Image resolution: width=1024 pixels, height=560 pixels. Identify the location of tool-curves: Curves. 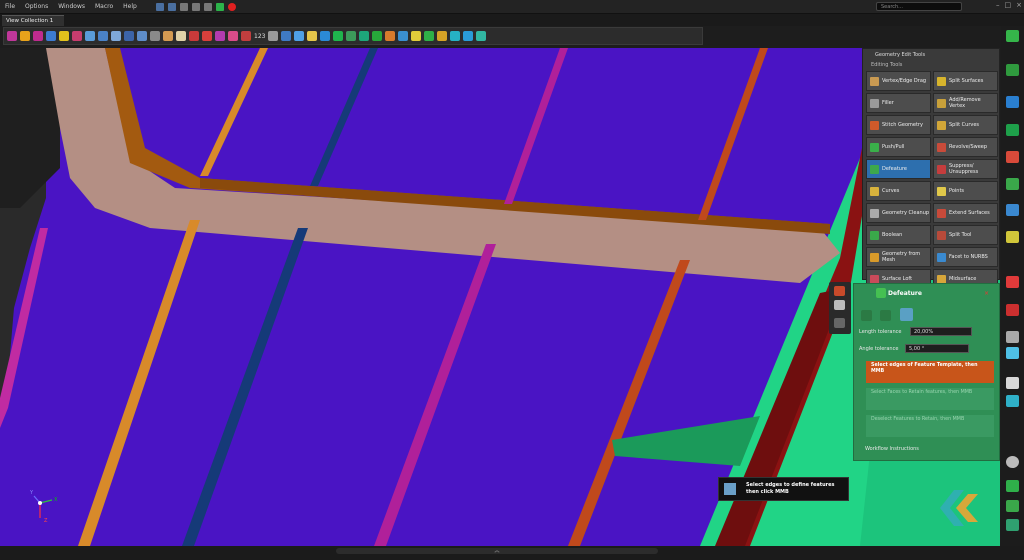
(898, 191).